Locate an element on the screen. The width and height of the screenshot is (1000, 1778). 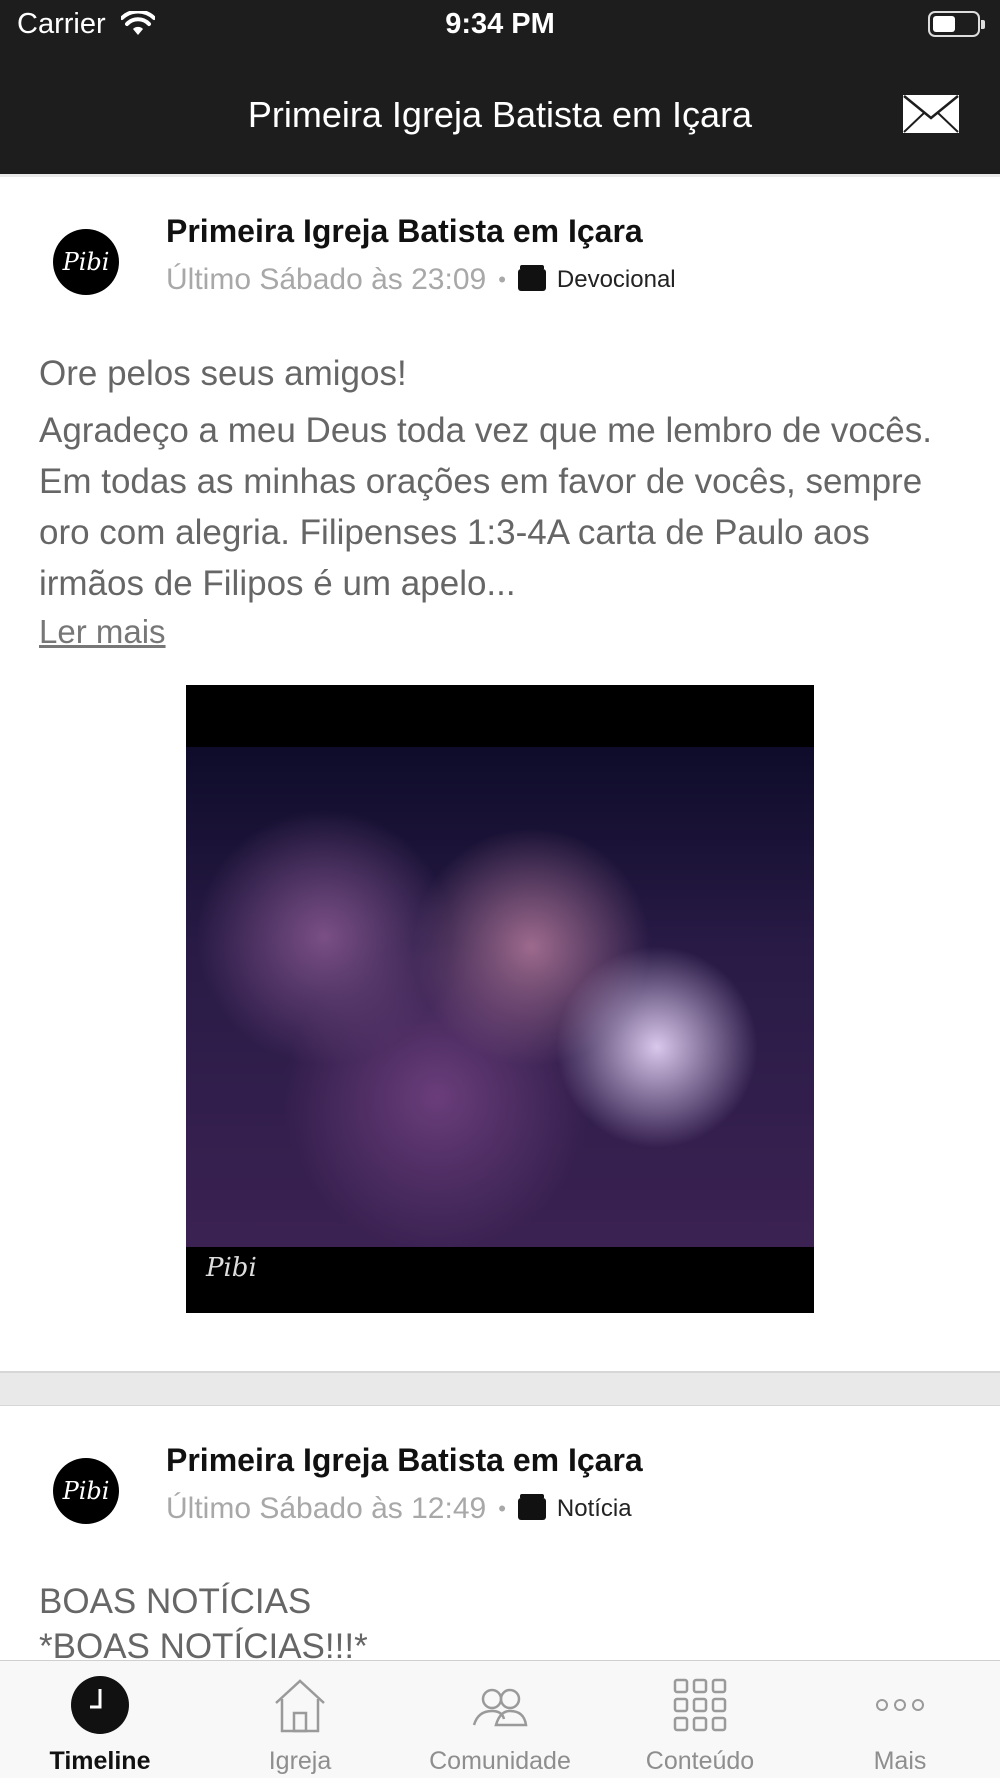
grid-icon is located at coordinates (700, 1705).